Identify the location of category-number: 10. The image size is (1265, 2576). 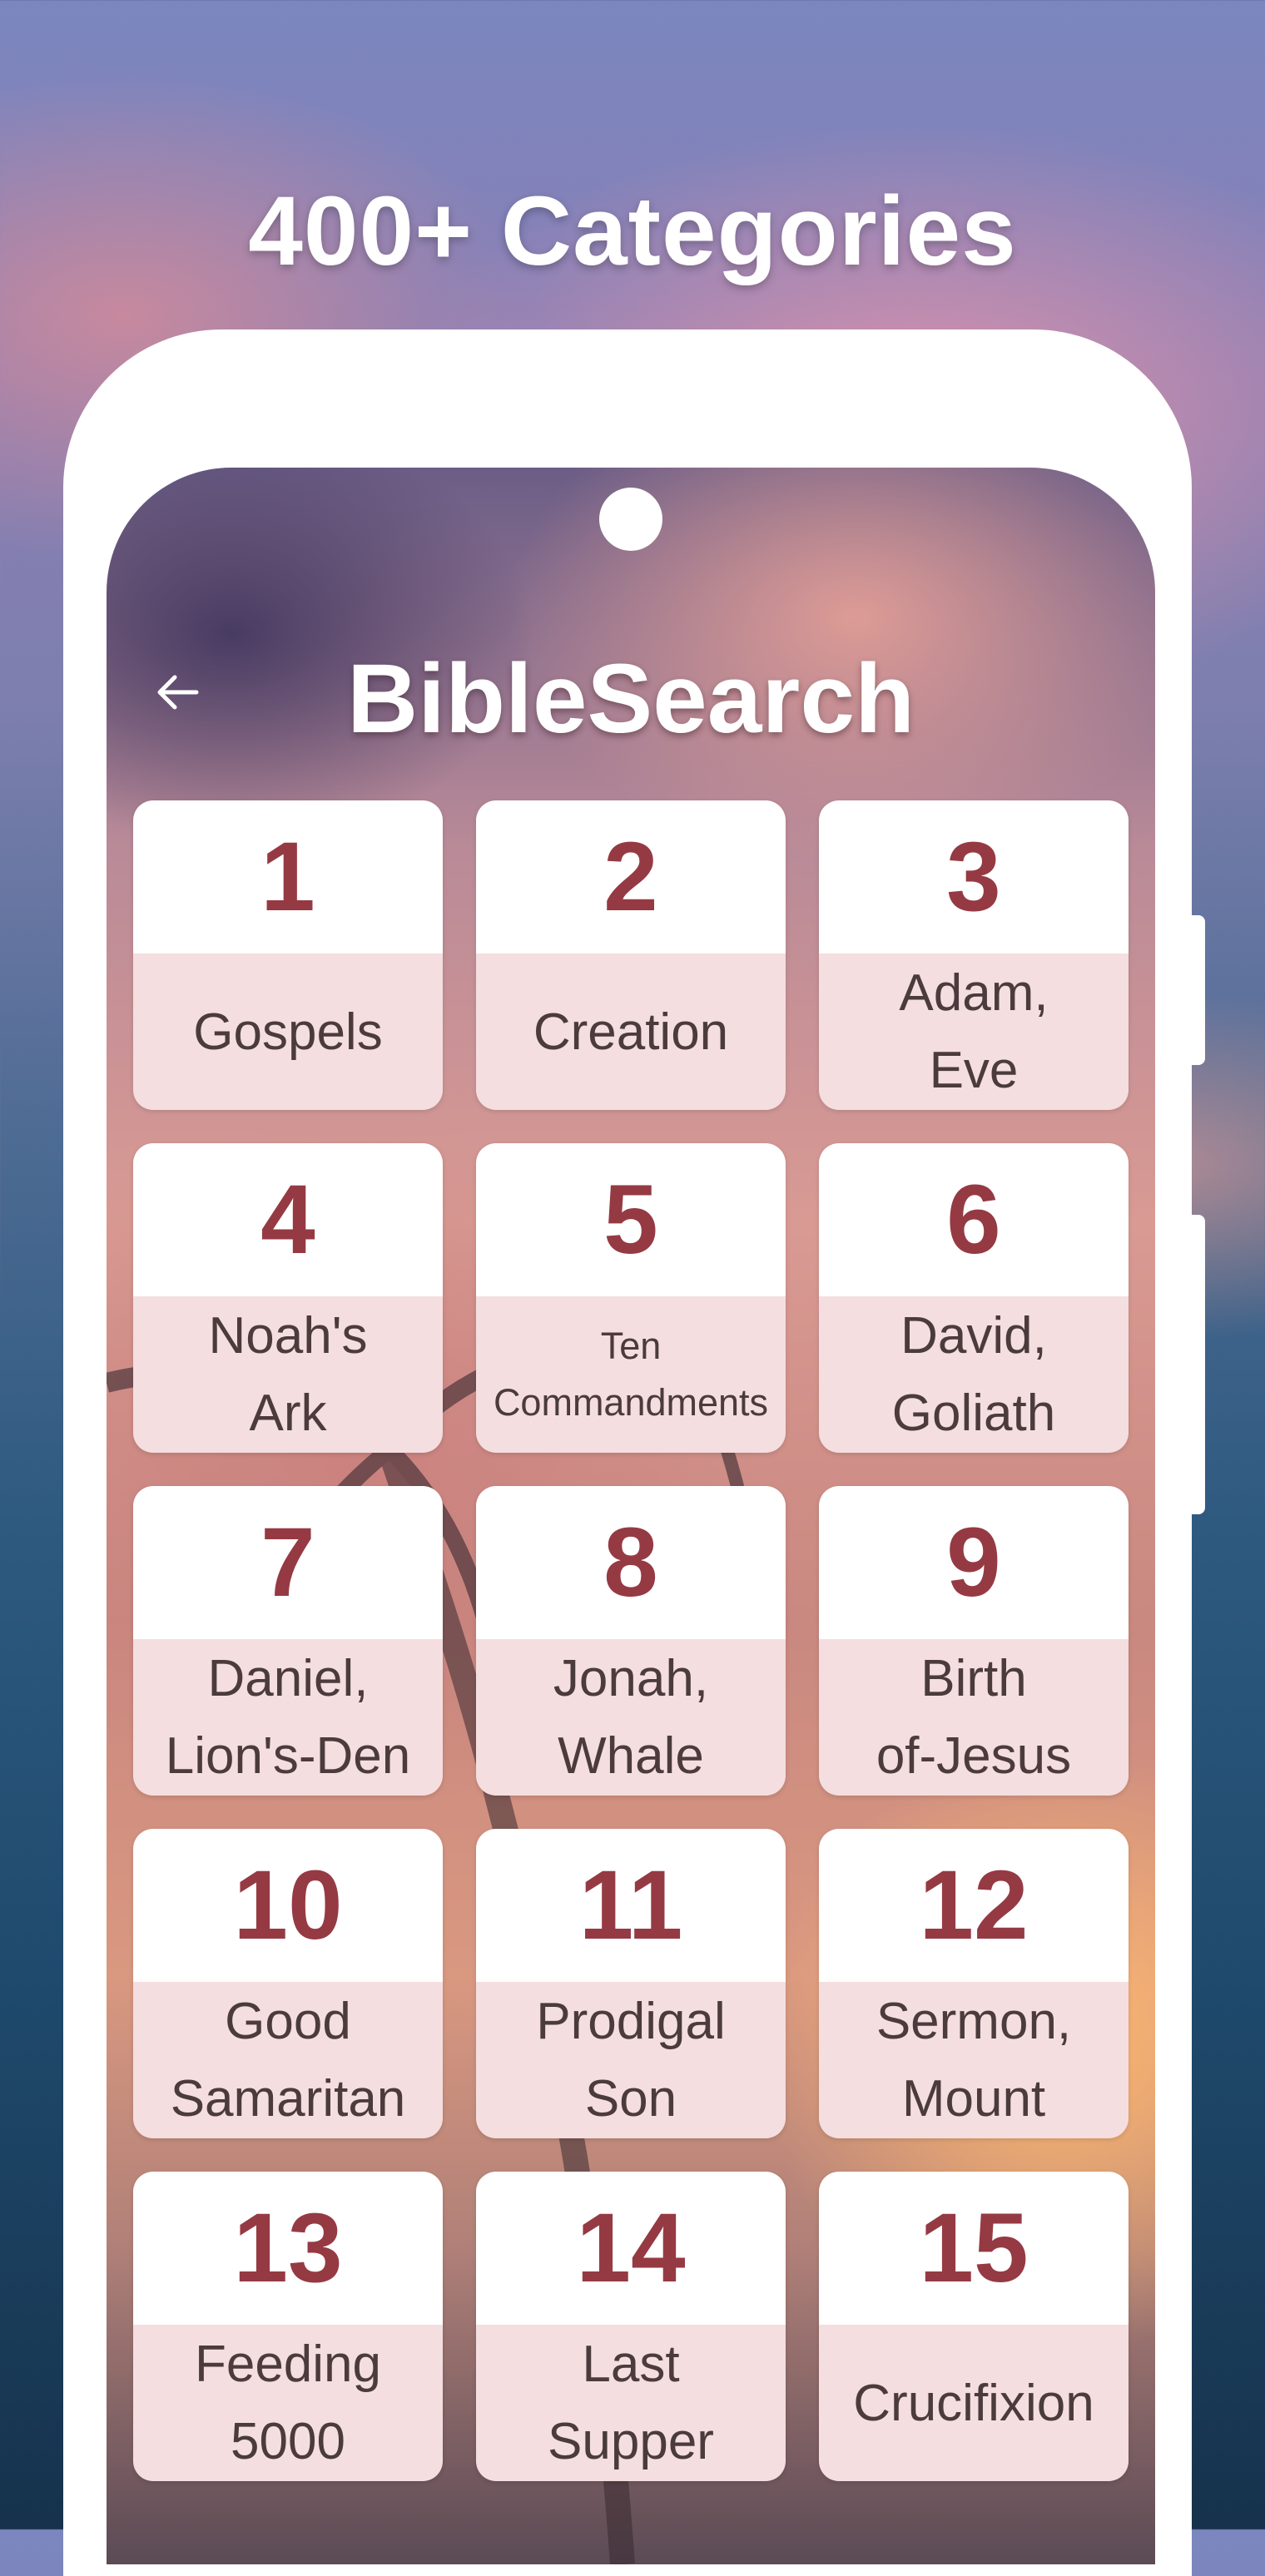
(288, 1906).